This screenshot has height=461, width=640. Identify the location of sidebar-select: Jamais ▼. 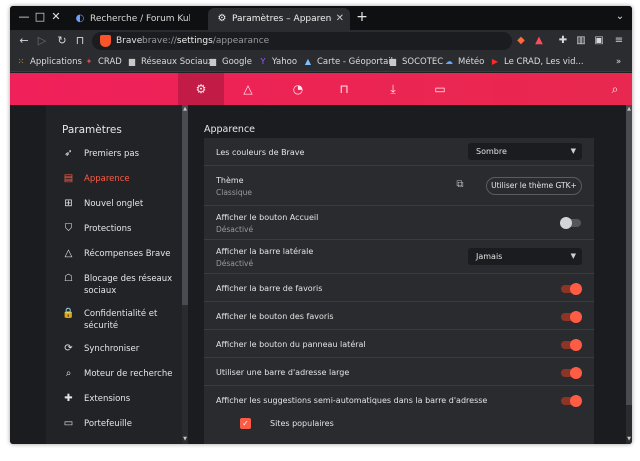
(525, 256).